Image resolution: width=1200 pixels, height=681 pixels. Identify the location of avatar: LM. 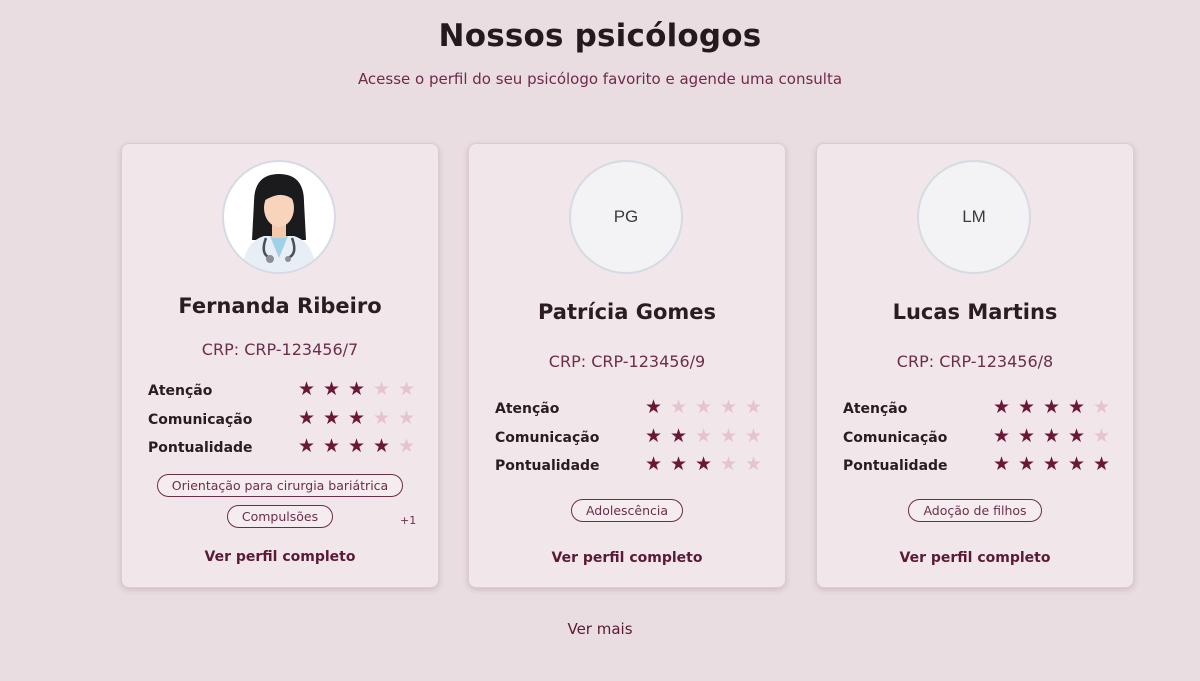
(974, 217).